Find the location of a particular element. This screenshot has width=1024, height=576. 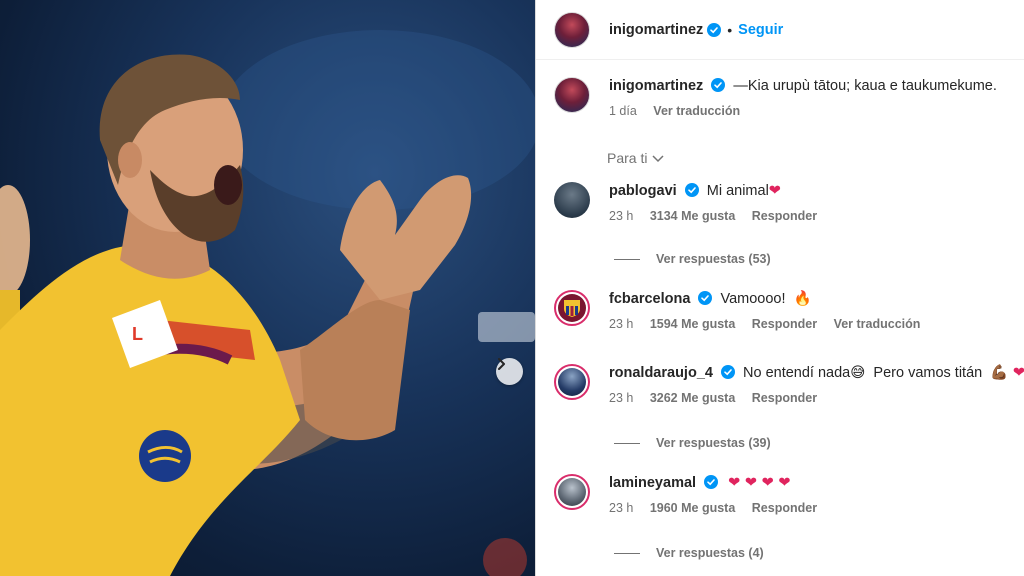

sort-dropdown: Para ti is located at coordinates (636, 158).